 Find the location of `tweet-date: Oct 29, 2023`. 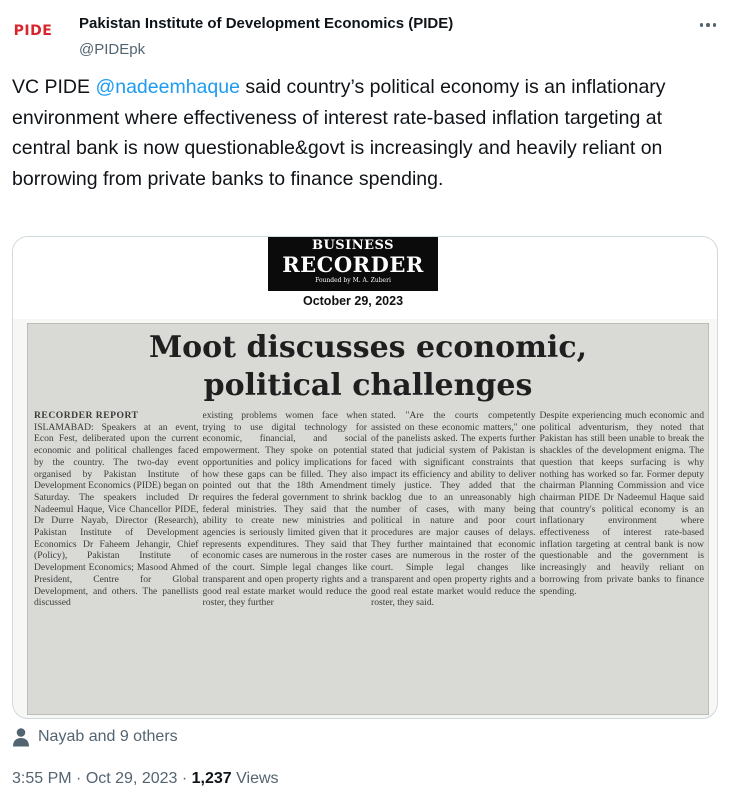

tweet-date: Oct 29, 2023 is located at coordinates (132, 778).